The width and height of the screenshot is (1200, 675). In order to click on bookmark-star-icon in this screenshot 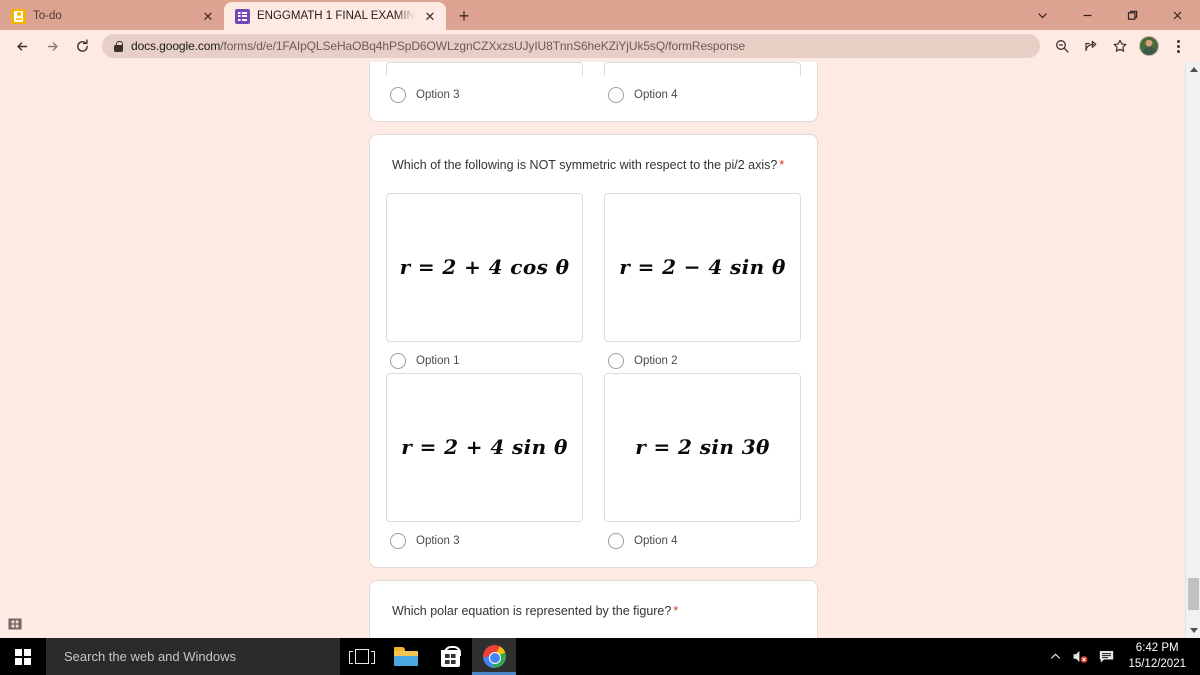, I will do `click(1120, 46)`.